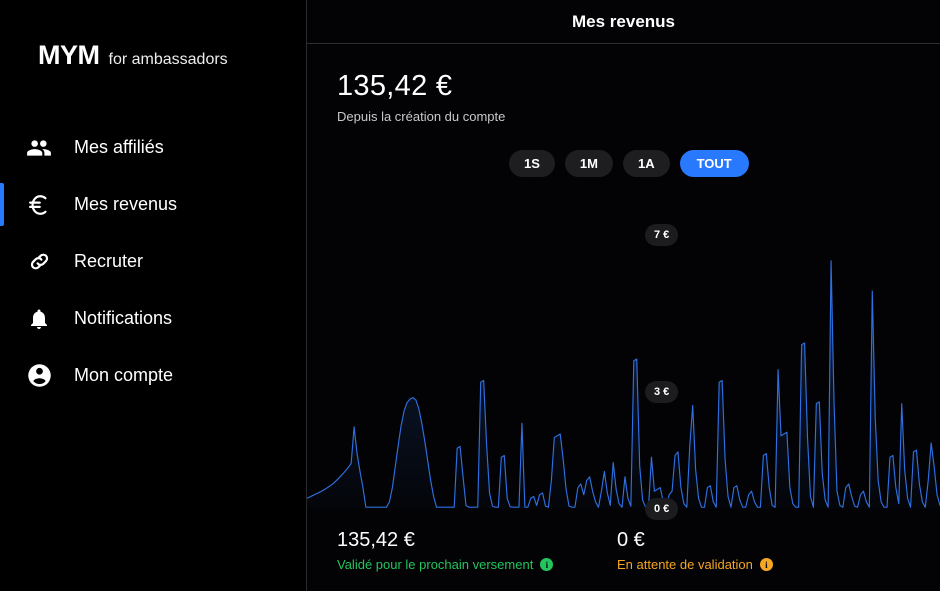  Describe the element at coordinates (395, 86) in the screenshot. I see `total-revenue-amount: 135,42 €` at that location.